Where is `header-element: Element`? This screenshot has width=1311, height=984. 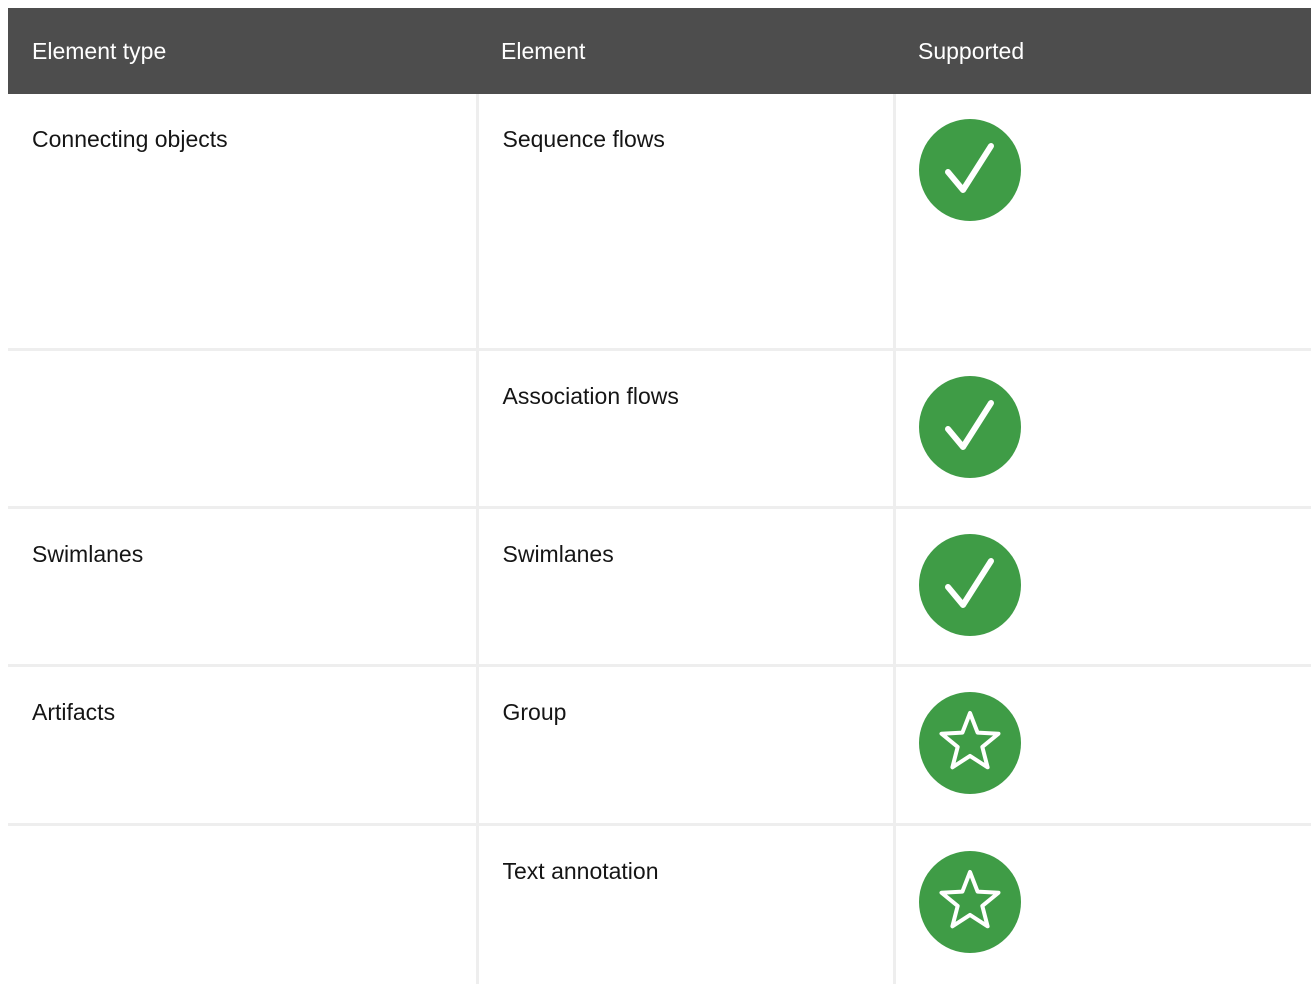 header-element: Element is located at coordinates (685, 51).